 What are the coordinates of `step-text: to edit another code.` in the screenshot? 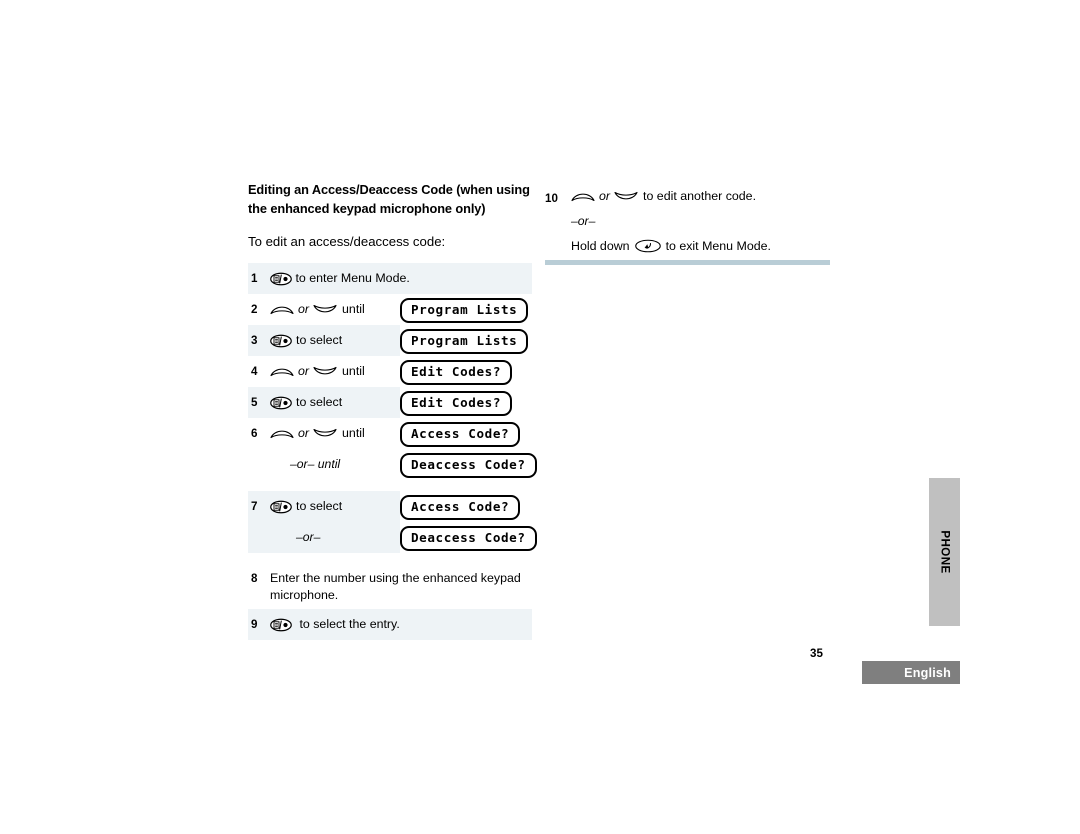 It's located at (700, 196).